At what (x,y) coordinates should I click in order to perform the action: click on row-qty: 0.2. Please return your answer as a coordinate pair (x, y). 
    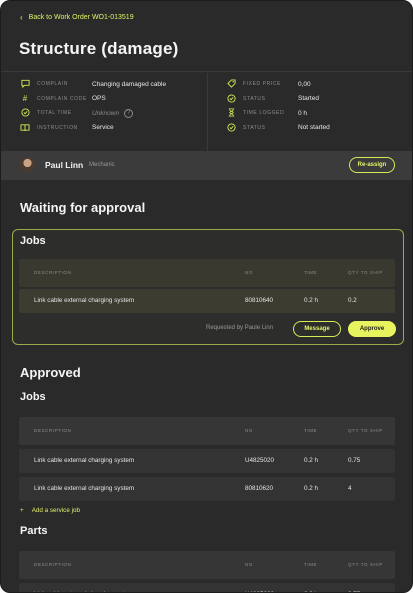
    Looking at the image, I should click on (352, 300).